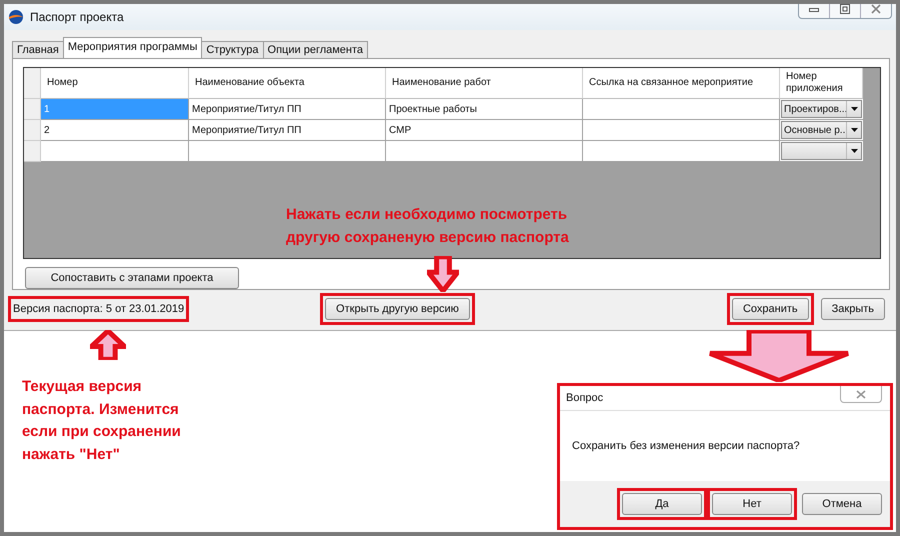 This screenshot has width=900, height=536. I want to click on column-header: Наименование объекта, so click(287, 83).